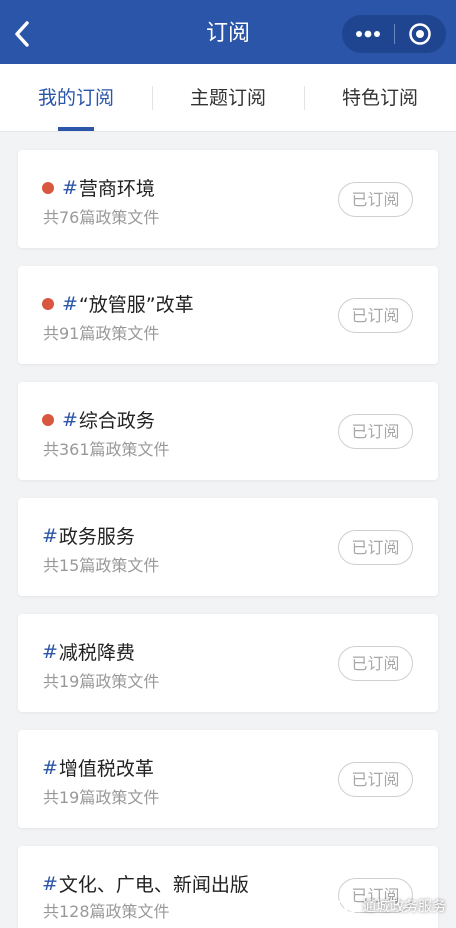 This screenshot has width=456, height=928. I want to click on subscription-title: 营商环境, so click(116, 189).